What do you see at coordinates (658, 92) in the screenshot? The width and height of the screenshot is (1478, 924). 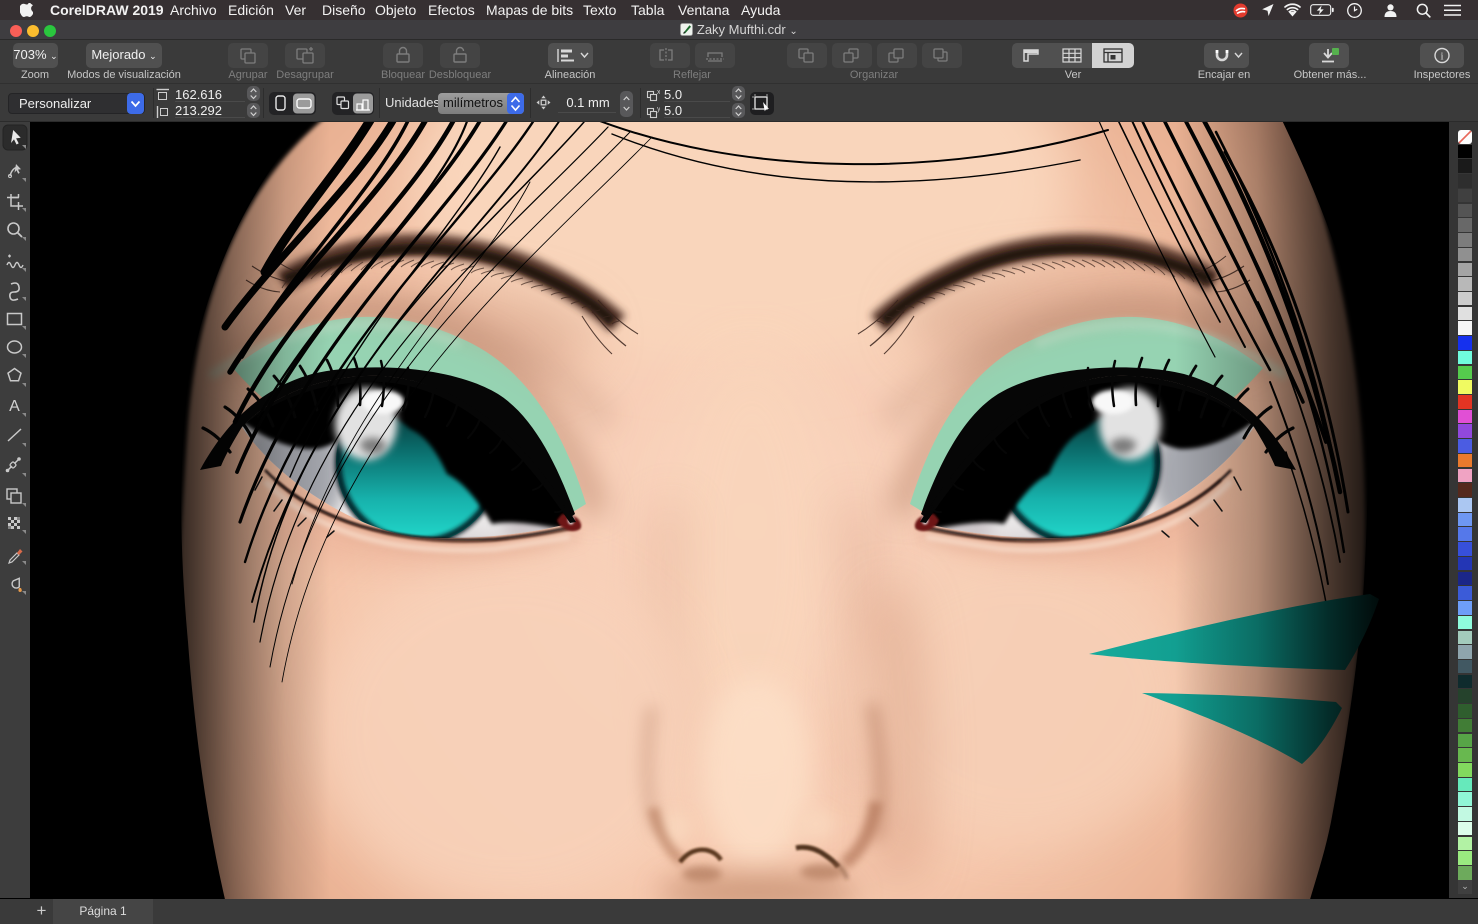 I see `svg-text: x` at bounding box center [658, 92].